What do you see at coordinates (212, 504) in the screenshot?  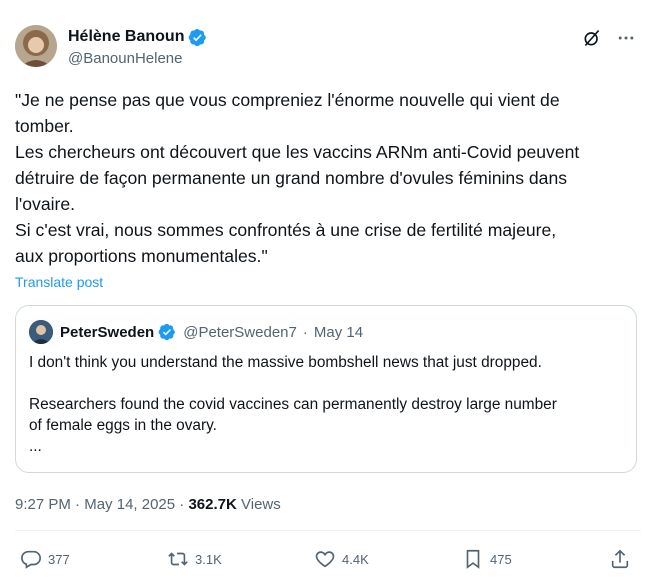 I see `views-count: 362.7K` at bounding box center [212, 504].